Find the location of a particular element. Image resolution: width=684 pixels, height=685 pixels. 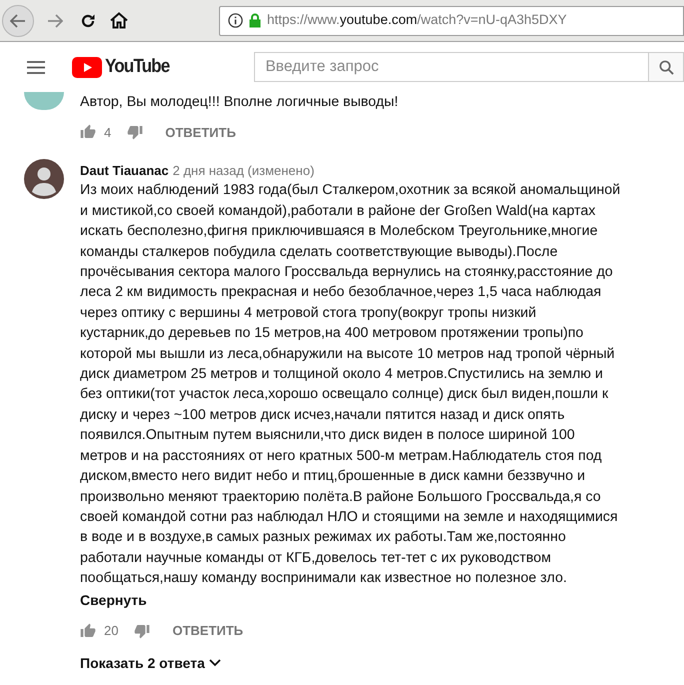

menu-icon is located at coordinates (36, 67).